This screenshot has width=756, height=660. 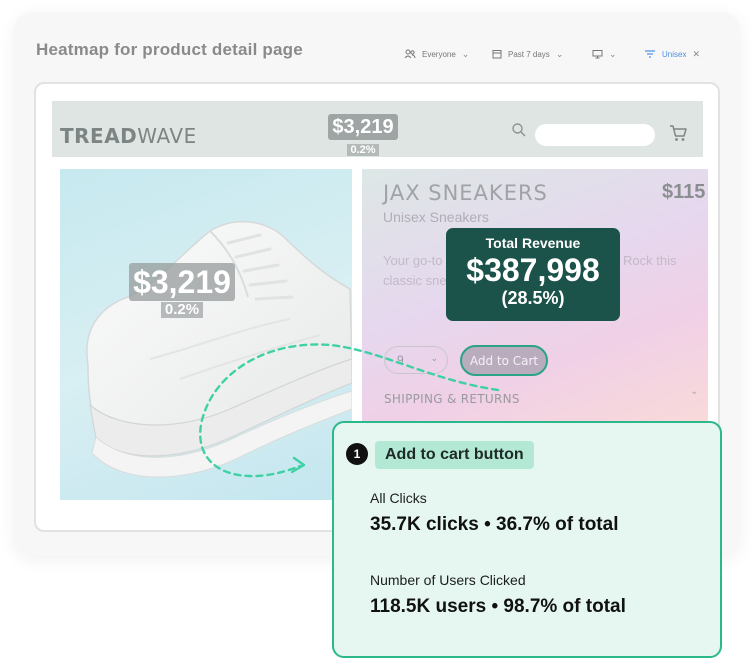 I want to click on store-logo: TREADWAVE, so click(x=128, y=136).